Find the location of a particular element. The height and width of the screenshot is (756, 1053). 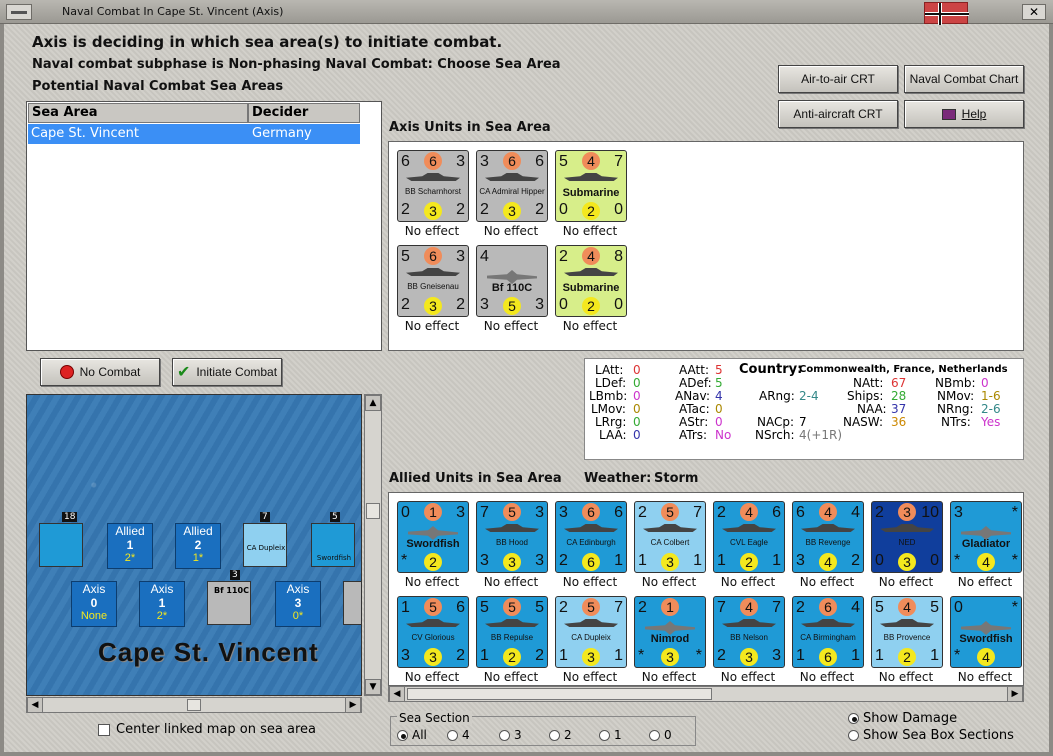

unit-counter-defense-circle: 3 is located at coordinates (907, 562).